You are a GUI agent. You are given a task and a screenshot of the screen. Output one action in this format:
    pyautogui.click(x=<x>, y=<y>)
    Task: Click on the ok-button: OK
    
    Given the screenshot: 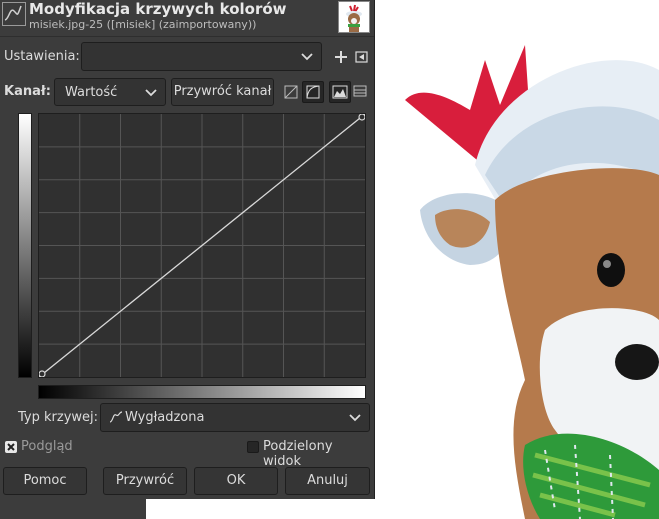 What is the action you would take?
    pyautogui.click(x=236, y=481)
    